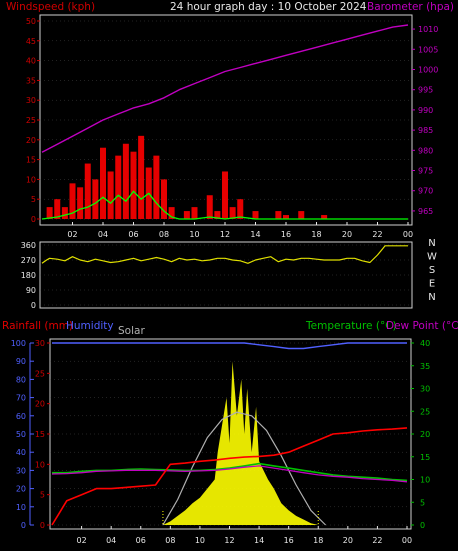 The height and width of the screenshot is (551, 458). What do you see at coordinates (425, 480) in the screenshot?
I see `temperature-tick-label: 10` at bounding box center [425, 480].